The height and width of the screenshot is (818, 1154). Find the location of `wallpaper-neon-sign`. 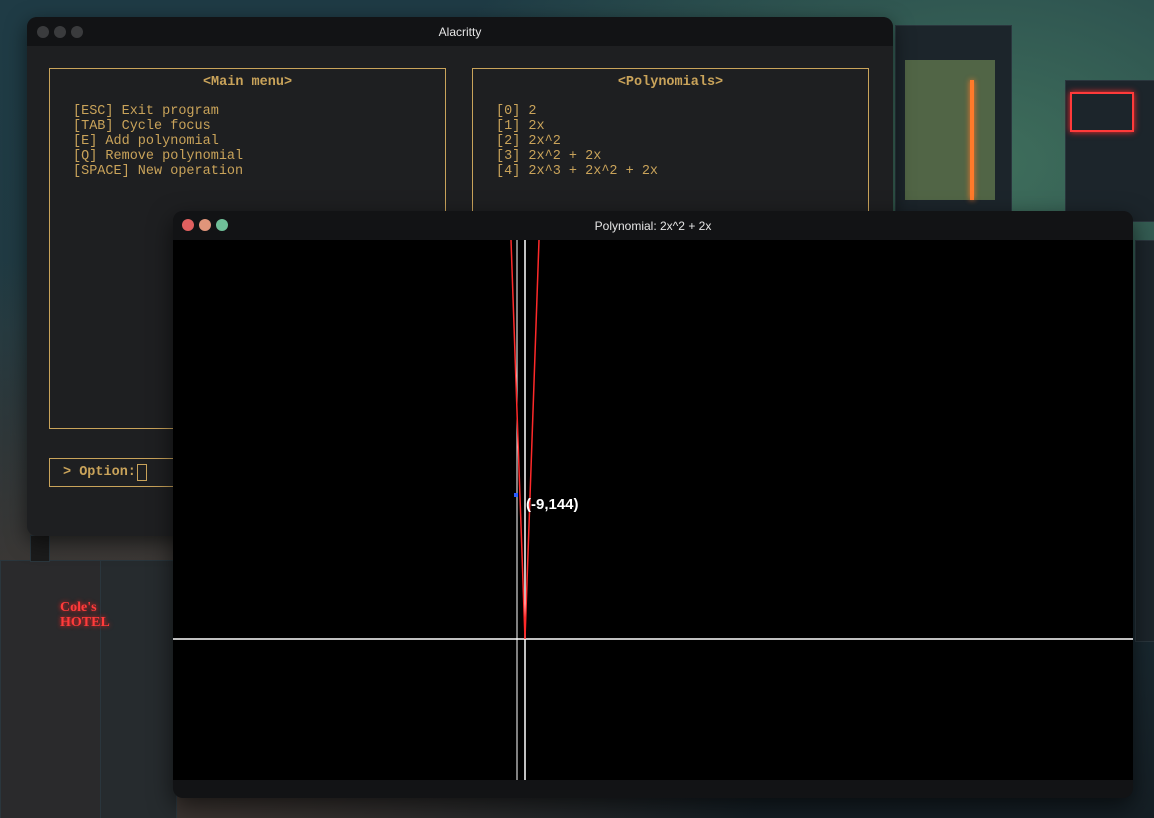

wallpaper-neon-sign is located at coordinates (1102, 112).